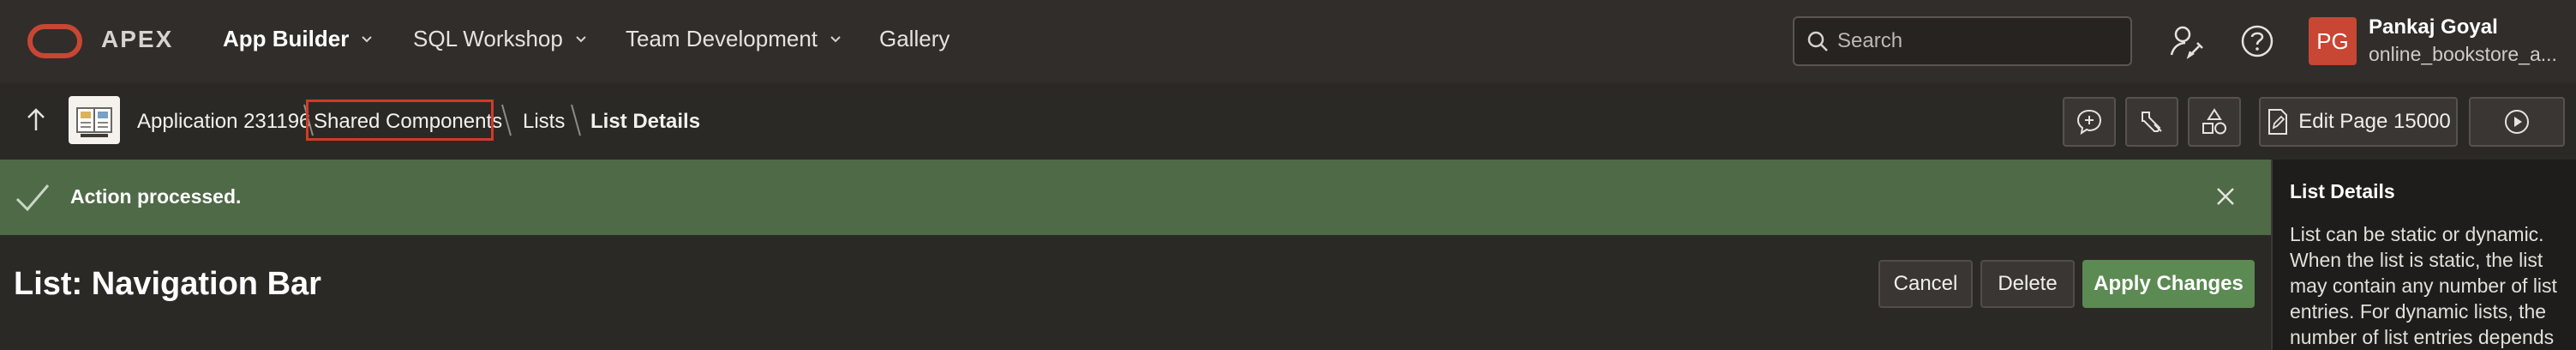 The width and height of the screenshot is (2576, 350). I want to click on run-page-button, so click(2517, 122).